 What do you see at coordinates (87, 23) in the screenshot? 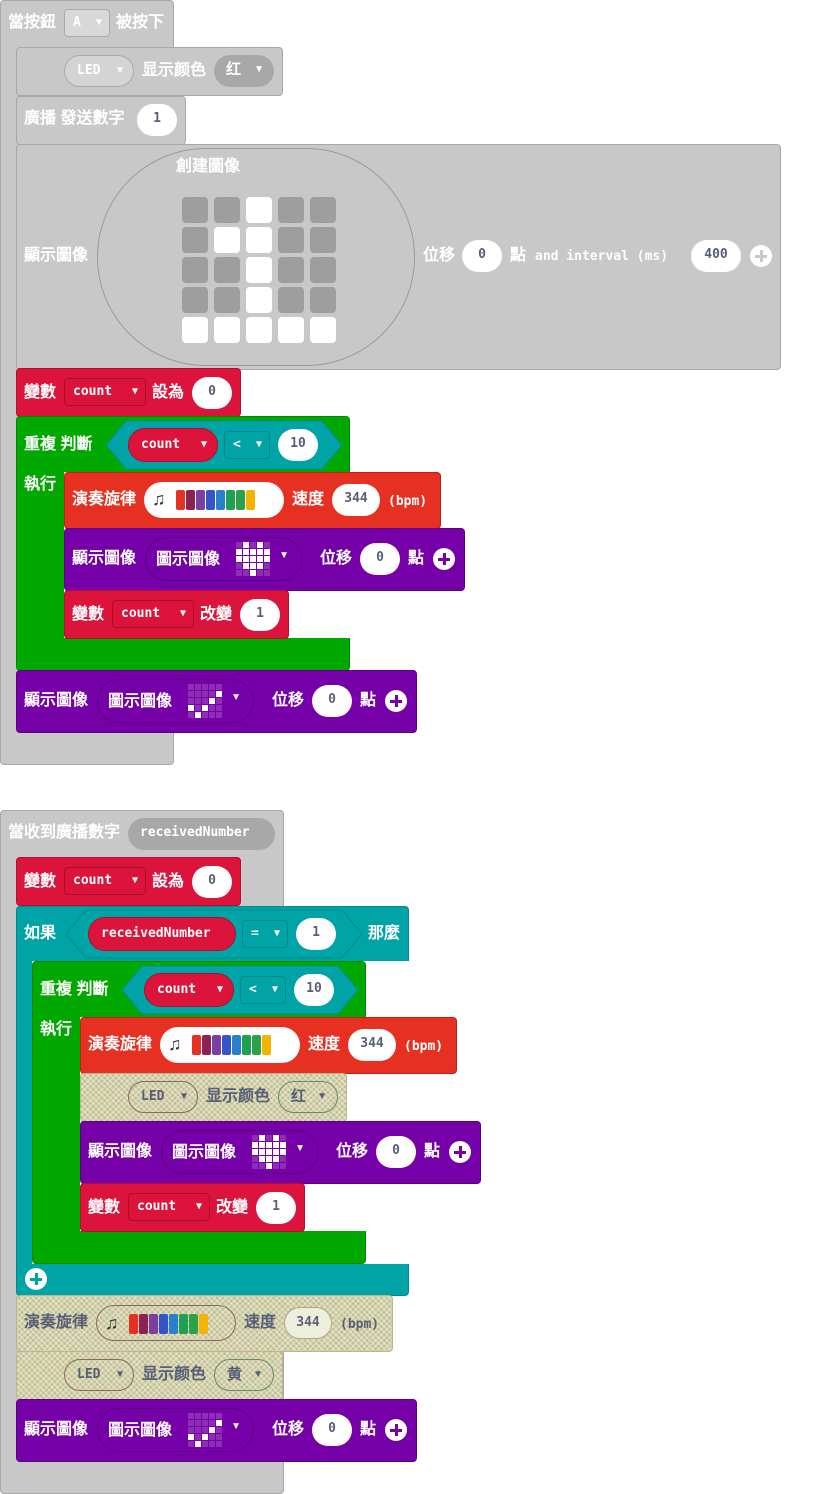
I see `button-dropdown: A ▼` at bounding box center [87, 23].